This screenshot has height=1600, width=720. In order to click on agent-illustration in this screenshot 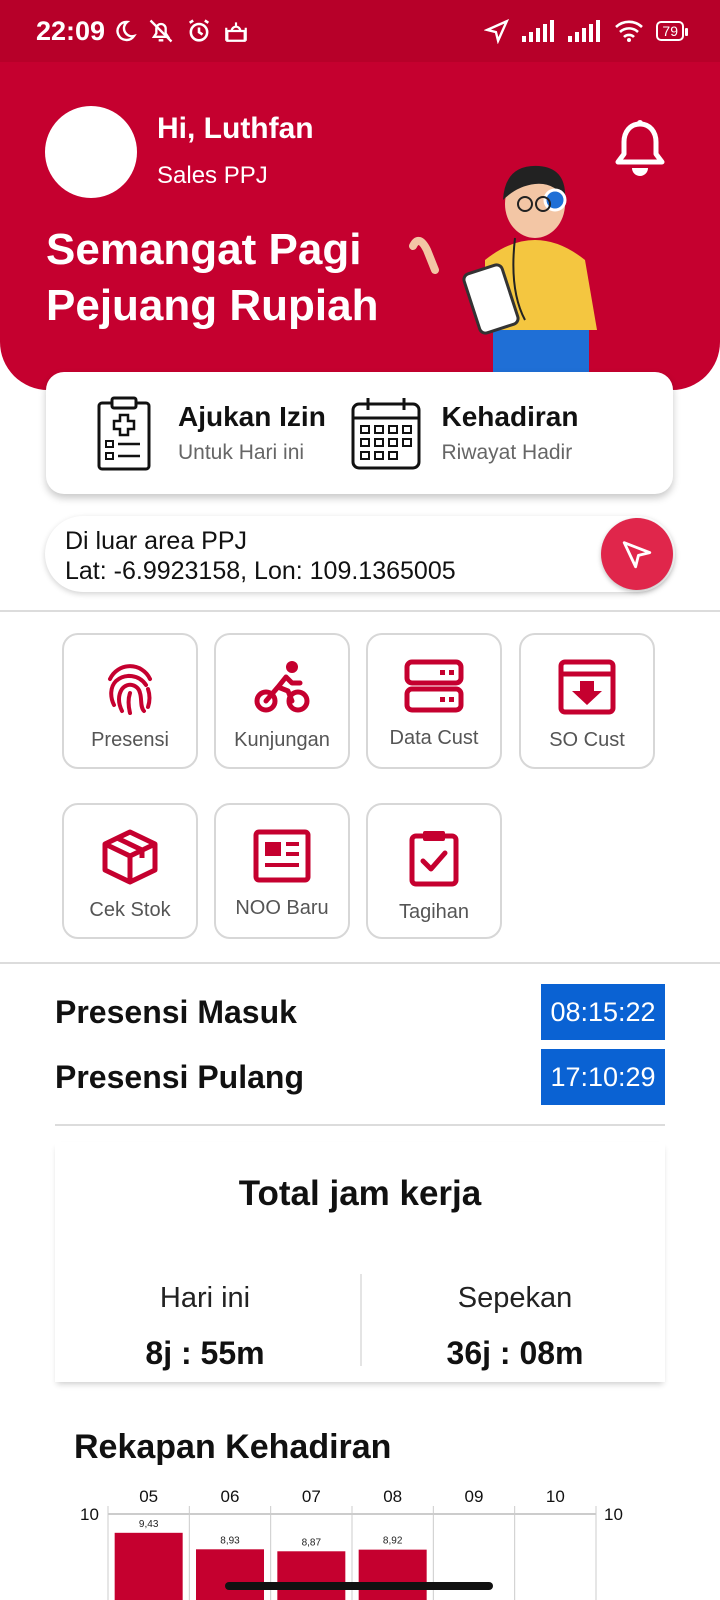, I will do `click(503, 277)`.